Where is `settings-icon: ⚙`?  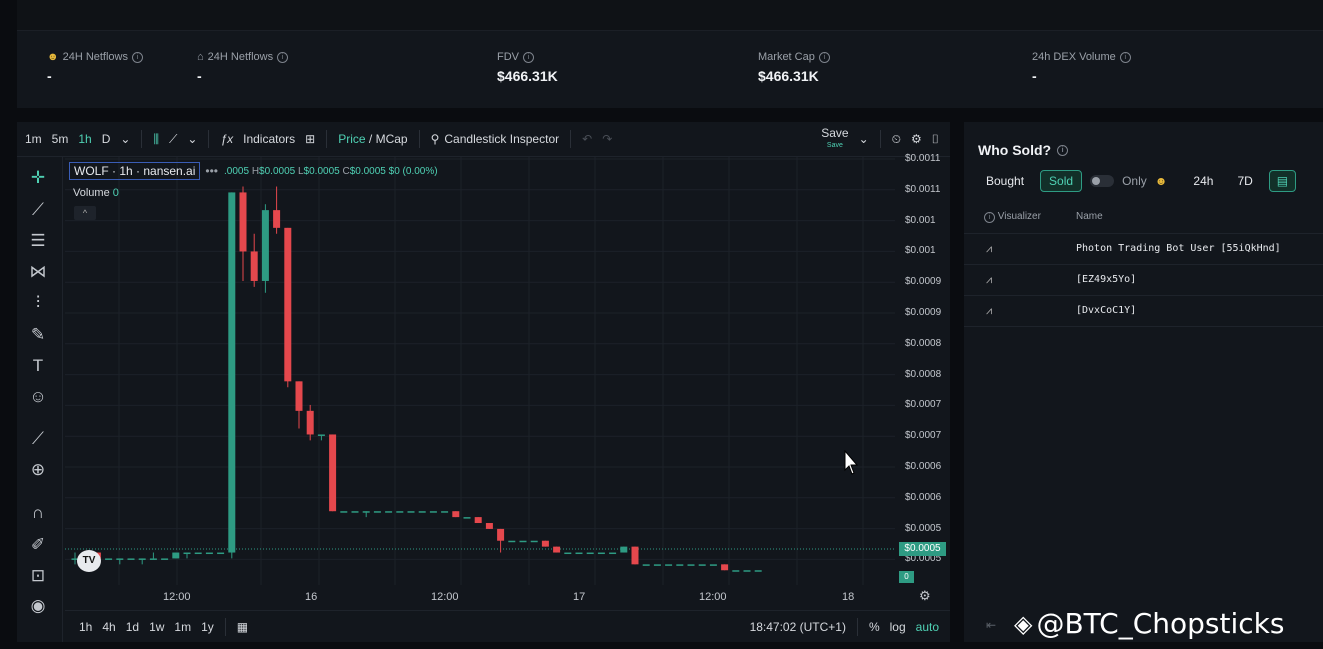
settings-icon: ⚙ is located at coordinates (916, 139).